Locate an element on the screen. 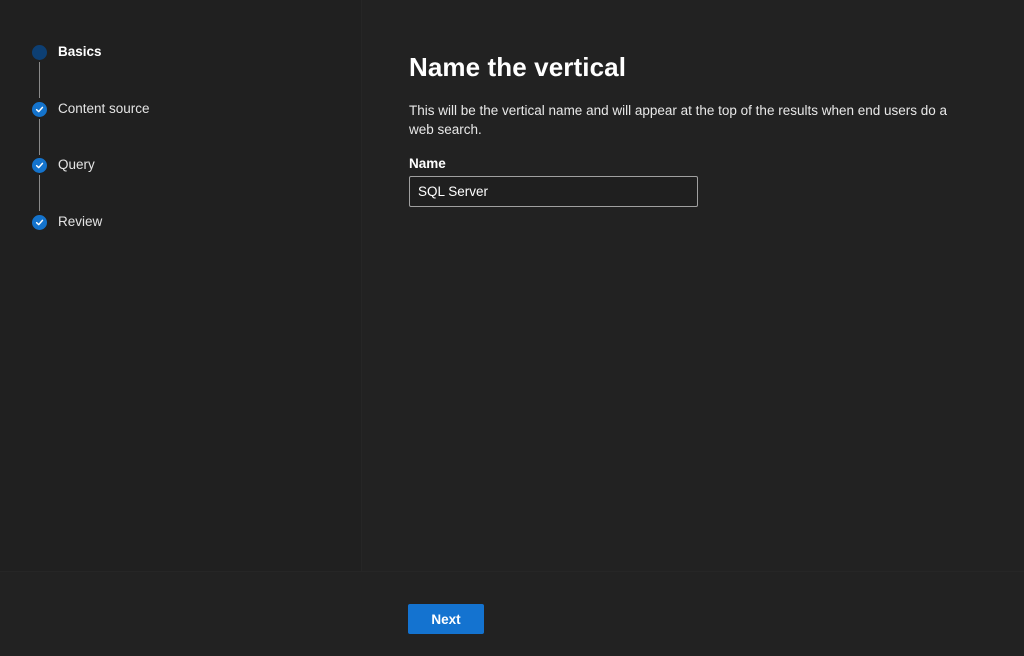  name-field-label: Name is located at coordinates (427, 163).